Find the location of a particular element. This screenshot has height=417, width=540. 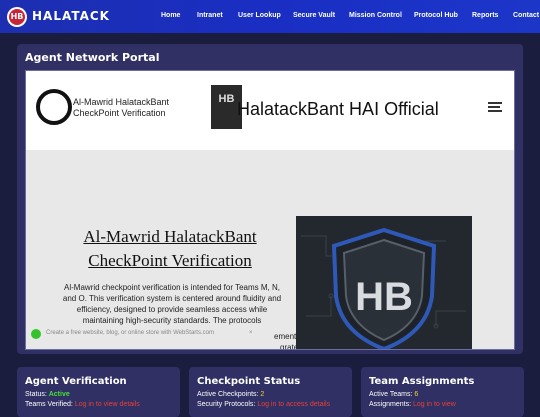

site-header-line1: Al-Mawrid HalatackBant is located at coordinates (121, 102).